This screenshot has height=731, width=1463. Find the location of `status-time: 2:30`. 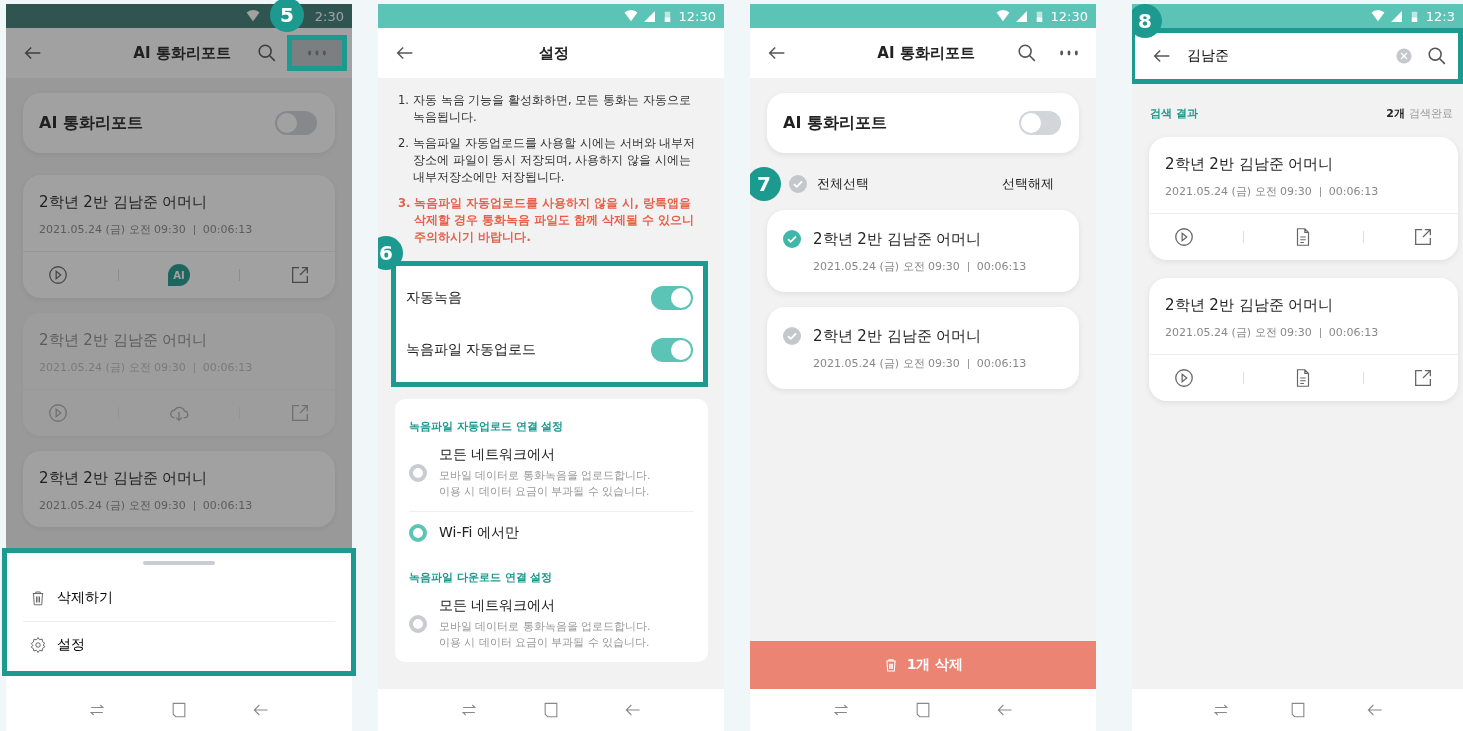

status-time: 2:30 is located at coordinates (329, 16).